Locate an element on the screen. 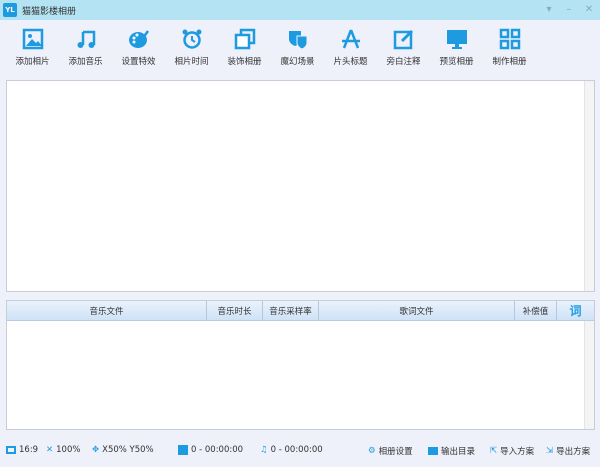 This screenshot has height=467, width=600. col-sample-rate: 音乐采样率 is located at coordinates (291, 310).